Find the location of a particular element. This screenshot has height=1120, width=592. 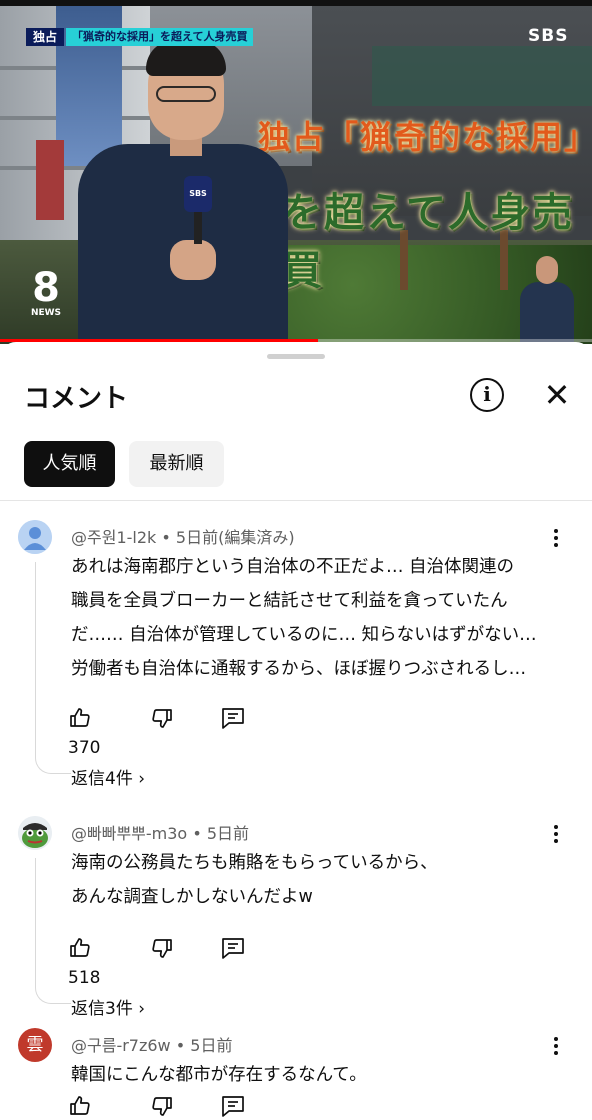

program-logo-text: NEWS is located at coordinates (46, 313).